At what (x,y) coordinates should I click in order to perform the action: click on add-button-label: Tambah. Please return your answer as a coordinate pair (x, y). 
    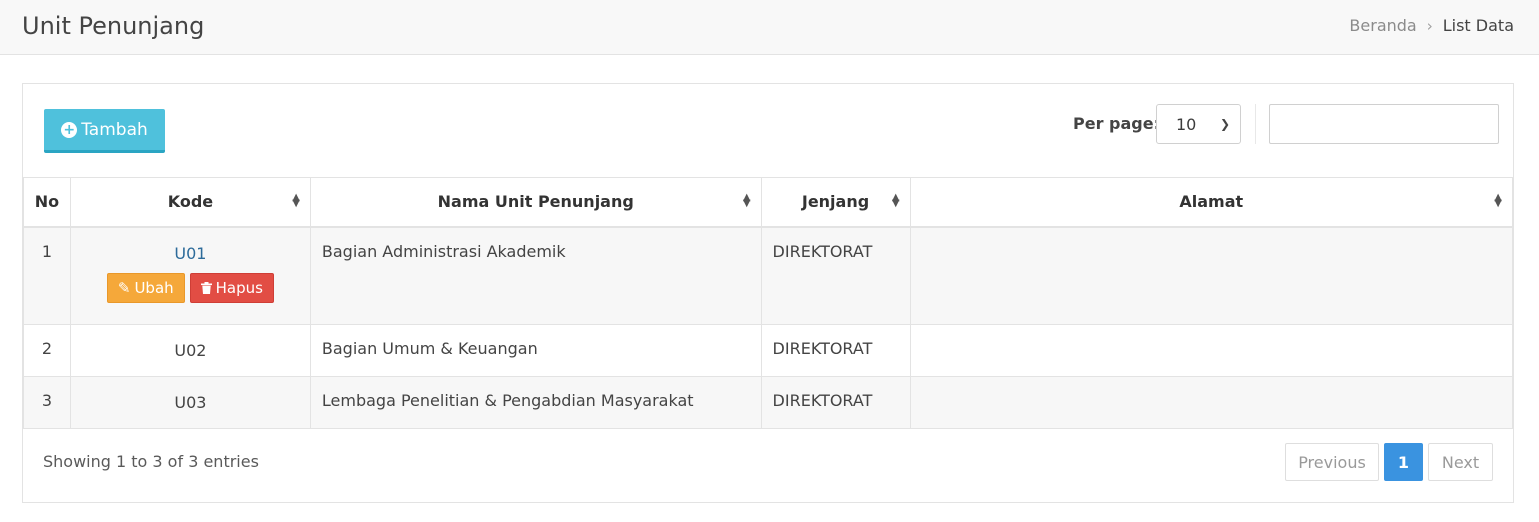
    Looking at the image, I should click on (114, 129).